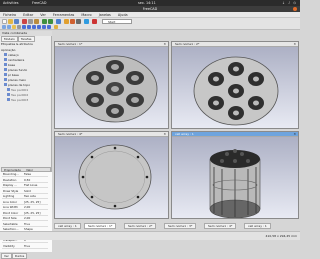 The image size is (320, 259). I want to click on fit-all-icon, so click(4, 27).